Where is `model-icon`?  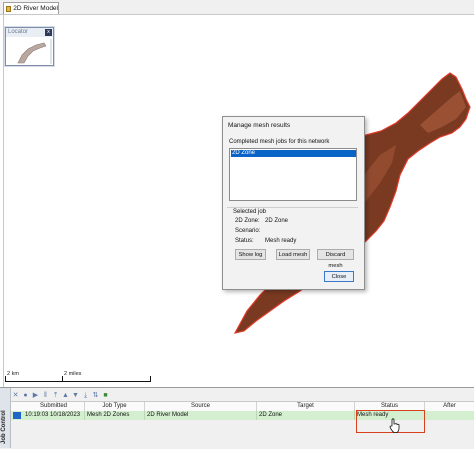 model-icon is located at coordinates (9, 8).